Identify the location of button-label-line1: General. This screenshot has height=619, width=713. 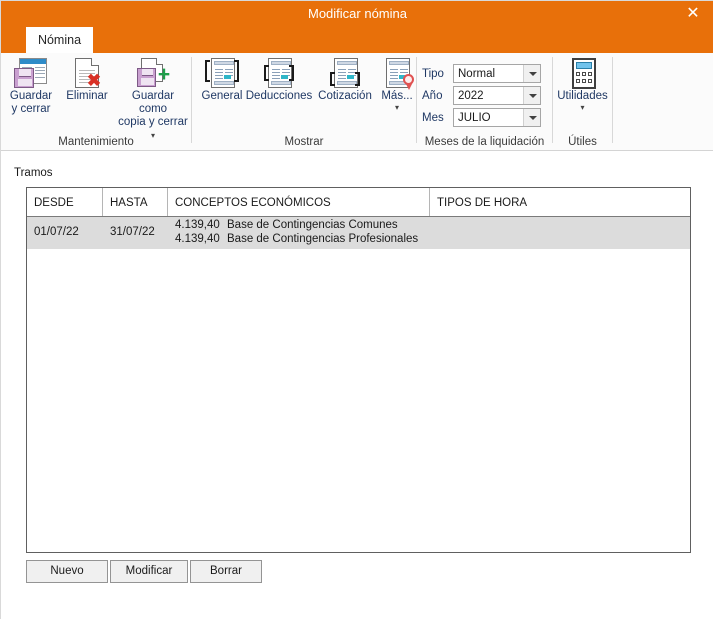
(222, 96).